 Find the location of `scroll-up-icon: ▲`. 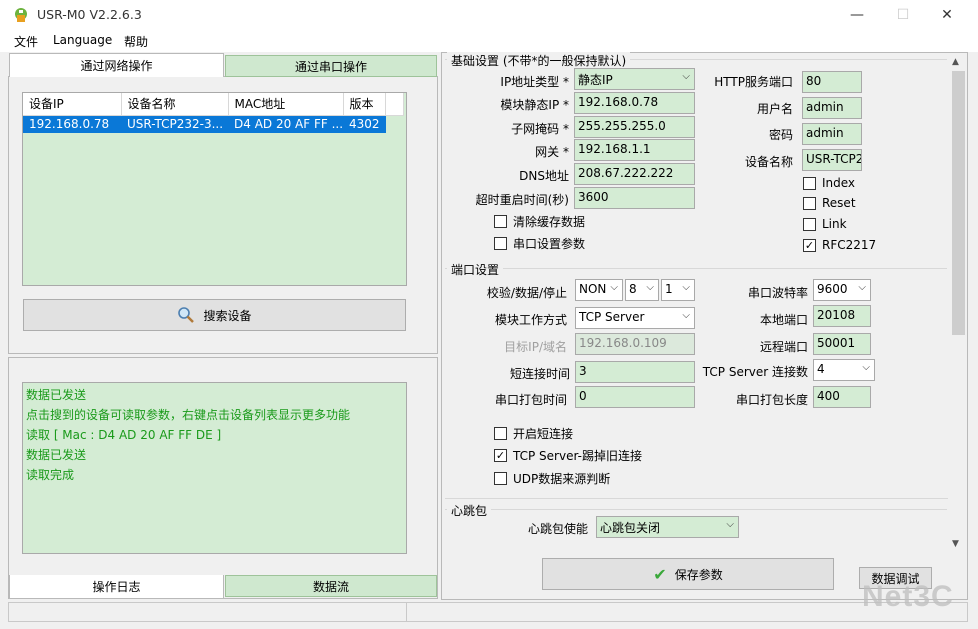

scroll-up-icon: ▲ is located at coordinates (955, 62).